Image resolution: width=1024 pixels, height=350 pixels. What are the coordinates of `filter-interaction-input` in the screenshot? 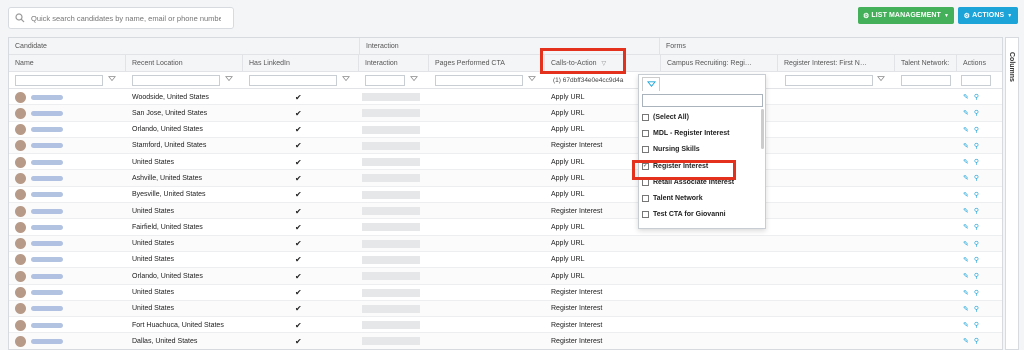 It's located at (385, 80).